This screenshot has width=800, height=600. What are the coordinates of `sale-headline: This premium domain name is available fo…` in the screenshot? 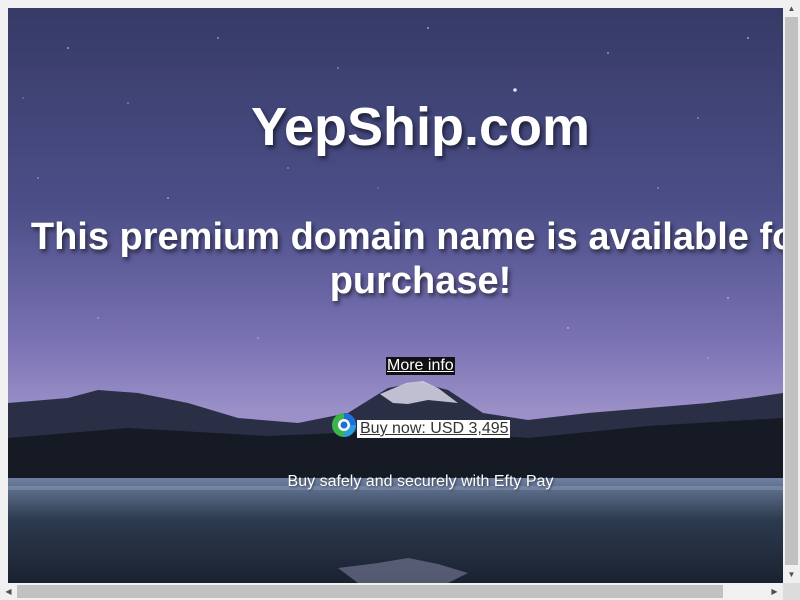 It's located at (406, 259).